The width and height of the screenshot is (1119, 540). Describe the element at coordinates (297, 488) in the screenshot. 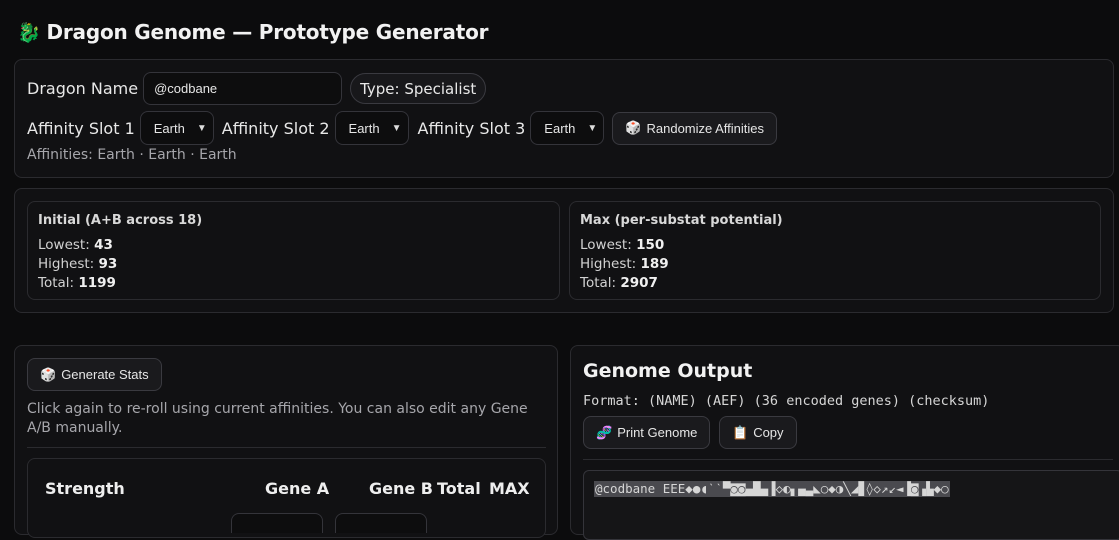

I see `table-header-gene-a: Gene A` at that location.